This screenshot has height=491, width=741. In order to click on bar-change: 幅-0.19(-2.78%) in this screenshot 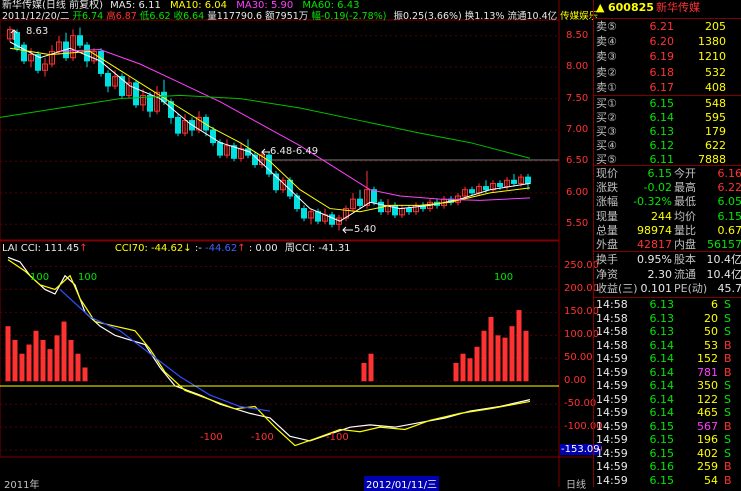, I will do `click(349, 16)`.